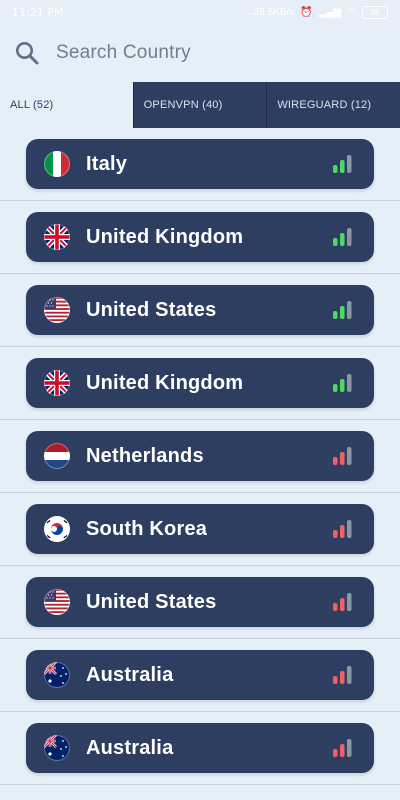 The width and height of the screenshot is (400, 800). Describe the element at coordinates (57, 456) in the screenshot. I see `netherlands-flag-icon` at that location.